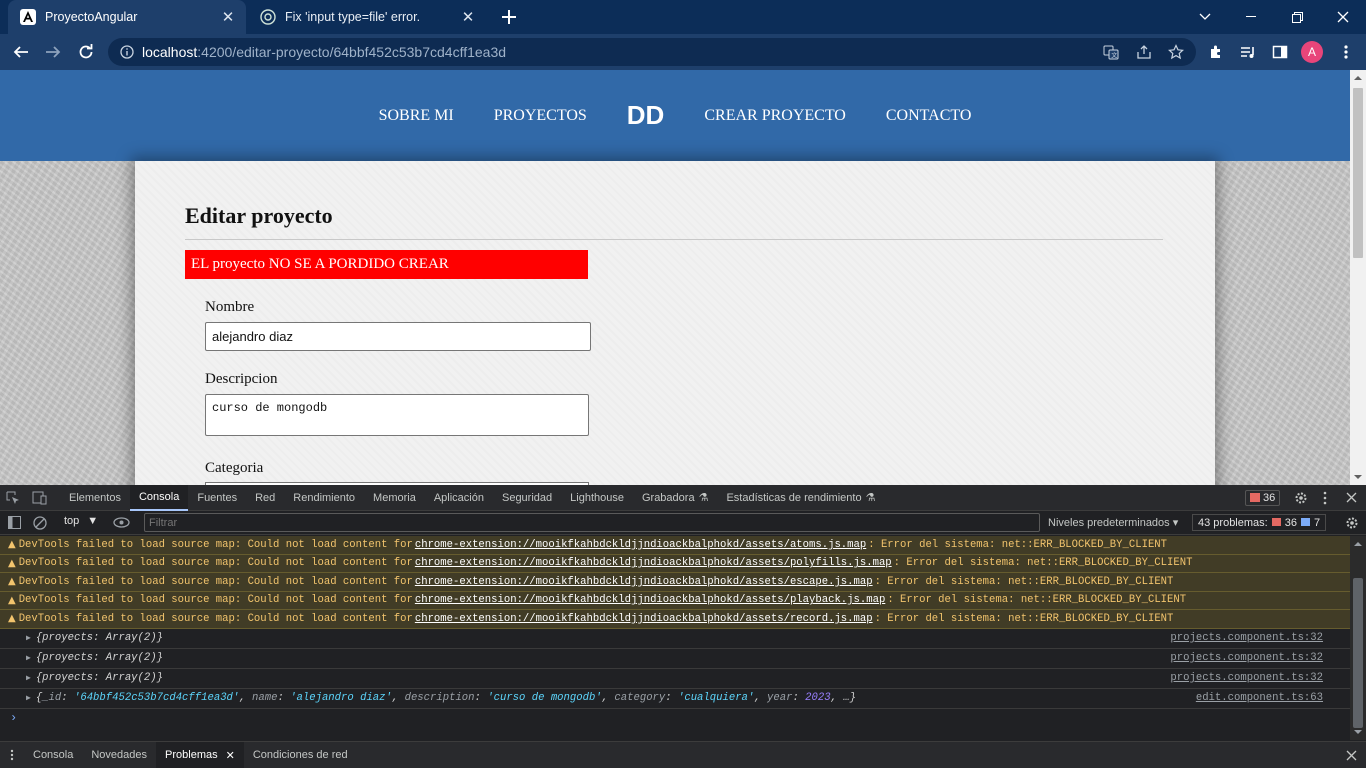 The height and width of the screenshot is (768, 1366). I want to click on devtools-tab-elementos: Elementos, so click(95, 498).